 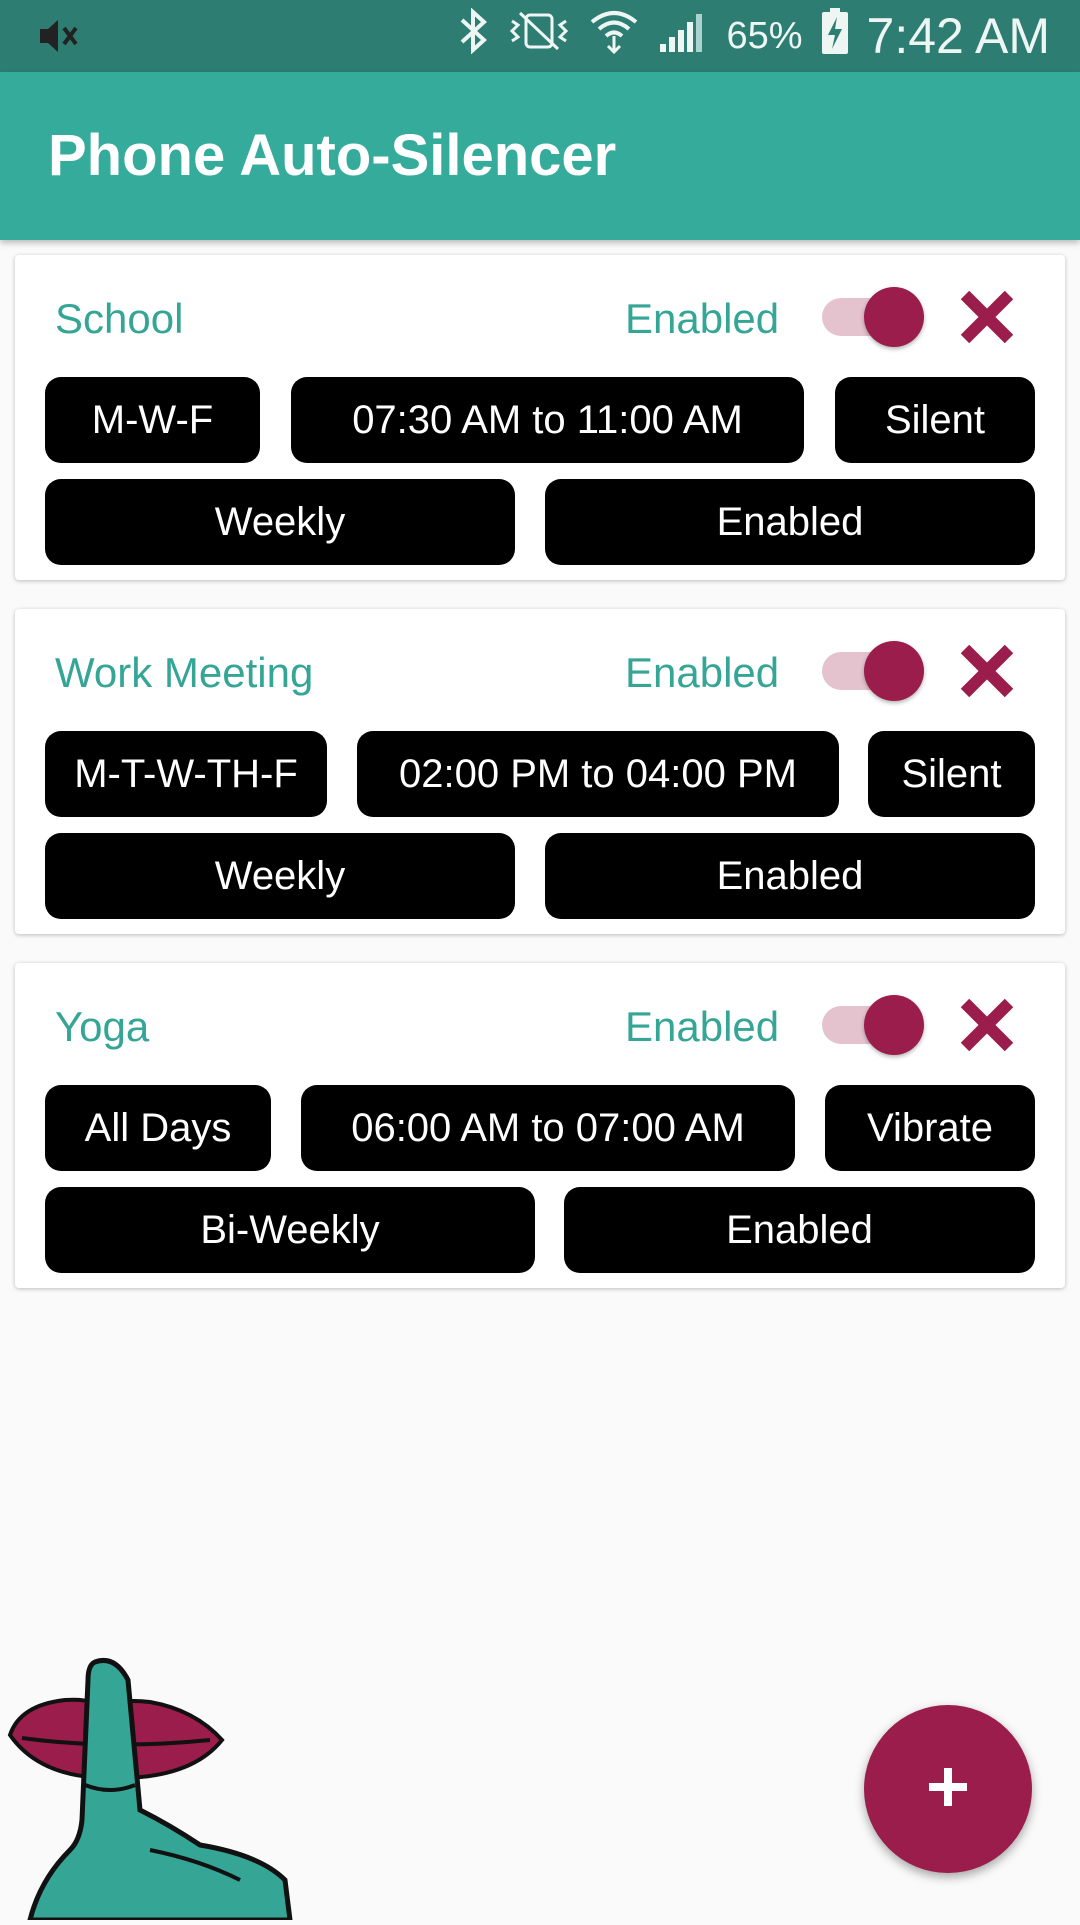 I want to click on add-schedule-button, so click(x=948, y=1789).